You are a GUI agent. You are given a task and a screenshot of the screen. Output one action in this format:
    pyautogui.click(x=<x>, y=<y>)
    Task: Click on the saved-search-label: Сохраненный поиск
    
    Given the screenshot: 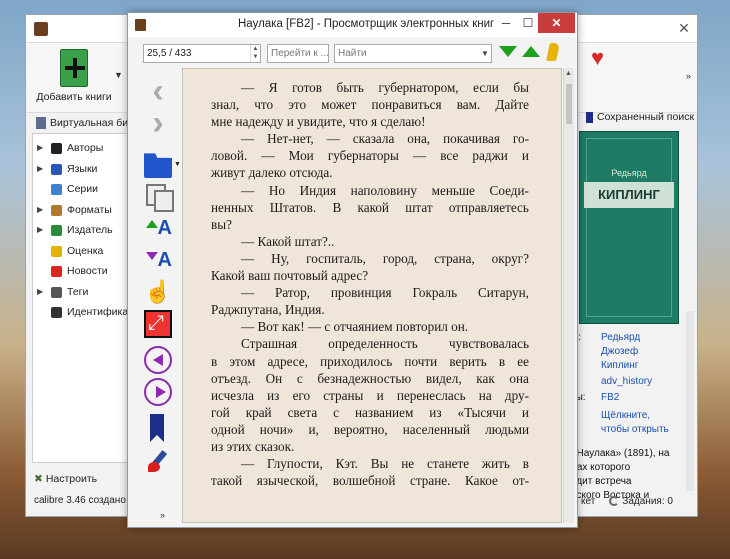 What is the action you would take?
    pyautogui.click(x=646, y=117)
    